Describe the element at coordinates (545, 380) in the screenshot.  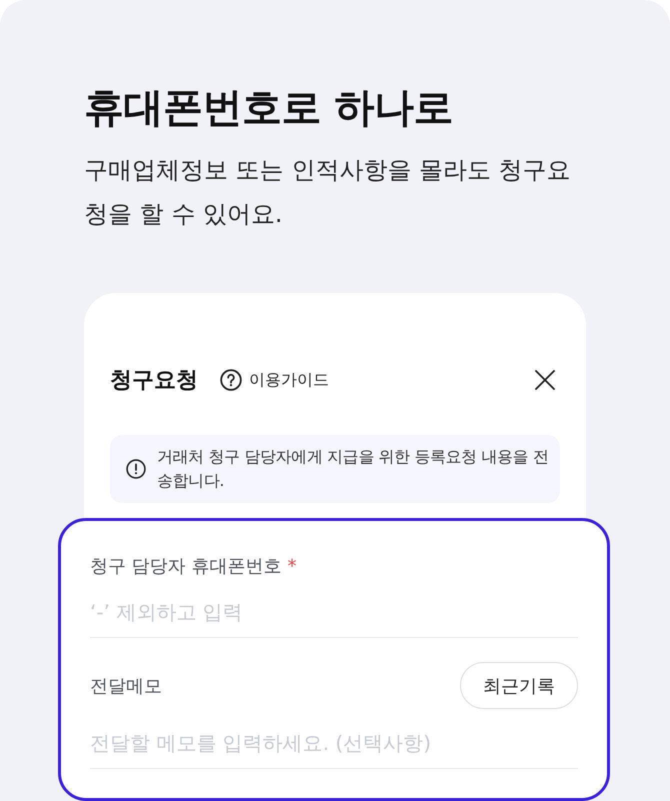
I see `close-icon` at that location.